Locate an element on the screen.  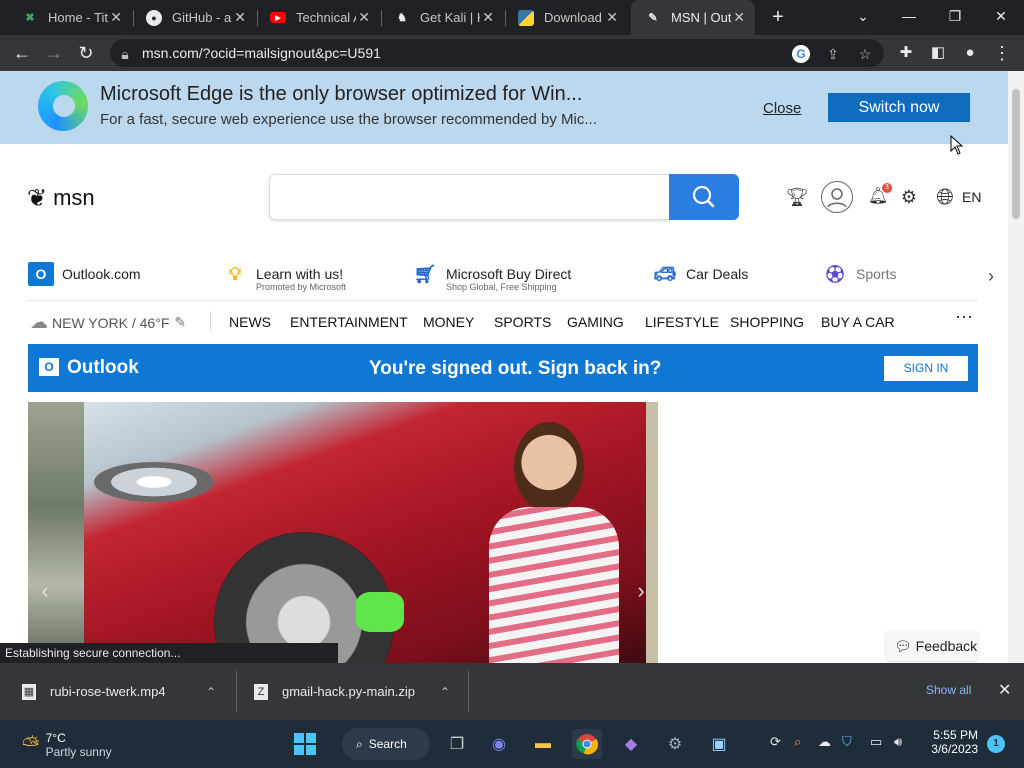
task-view-icon: ❐ is located at coordinates (457, 744).